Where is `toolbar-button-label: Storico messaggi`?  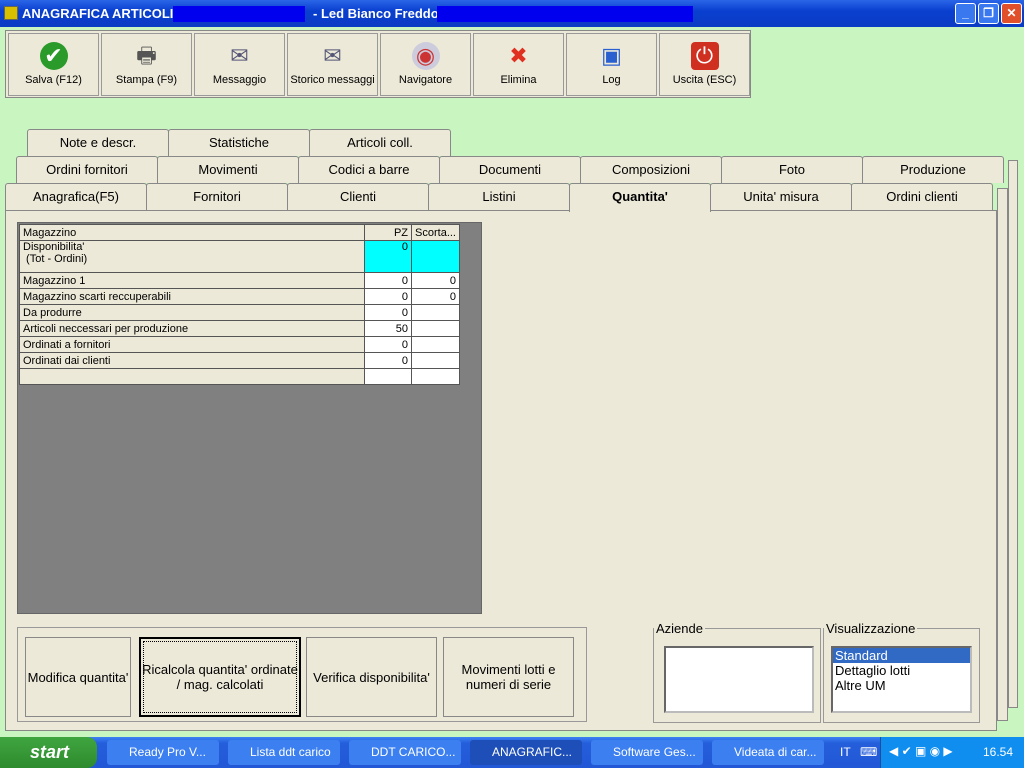 toolbar-button-label: Storico messaggi is located at coordinates (332, 80).